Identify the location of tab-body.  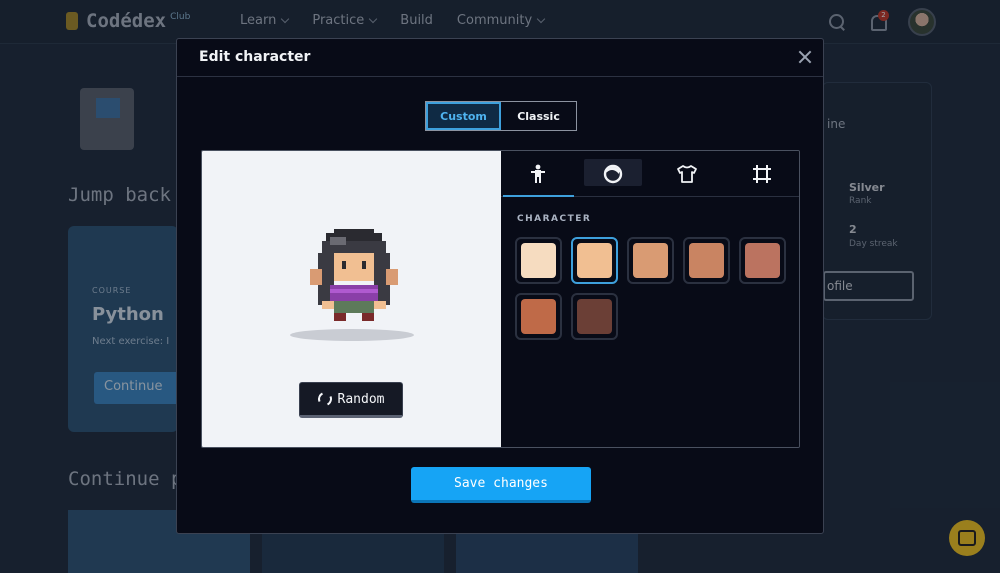
(538, 174).